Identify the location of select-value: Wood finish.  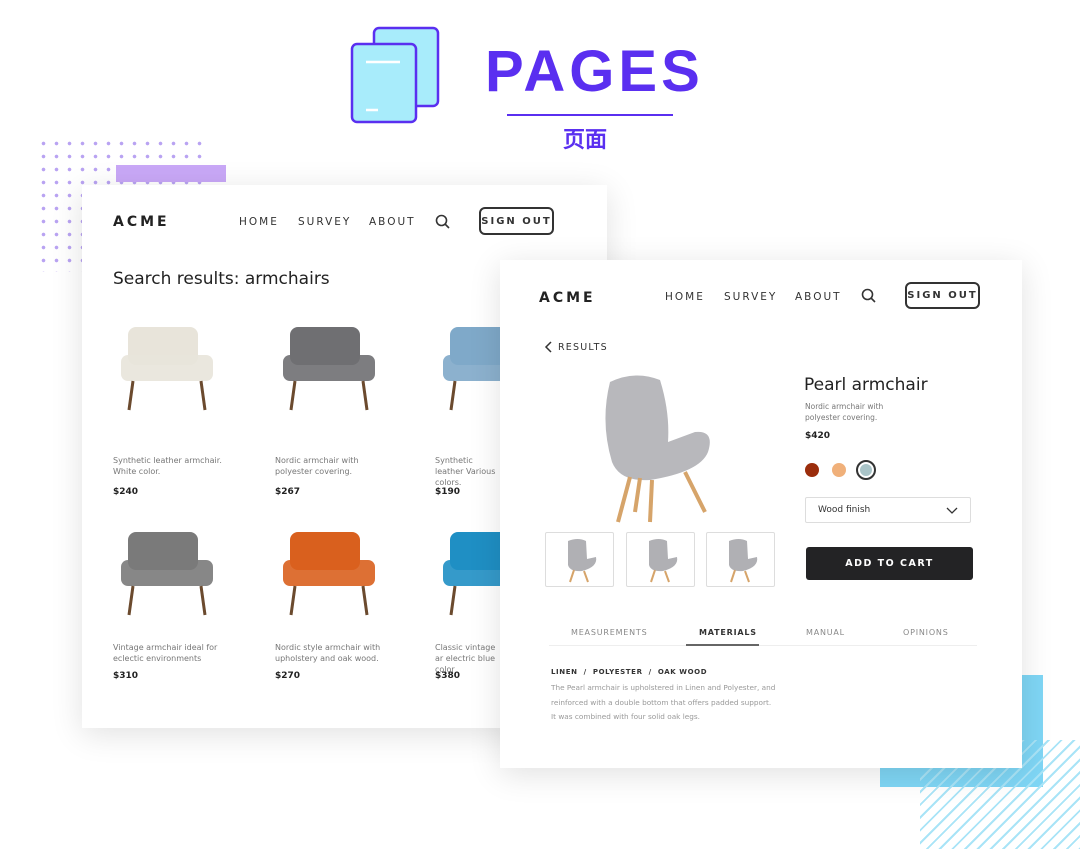
(844, 510).